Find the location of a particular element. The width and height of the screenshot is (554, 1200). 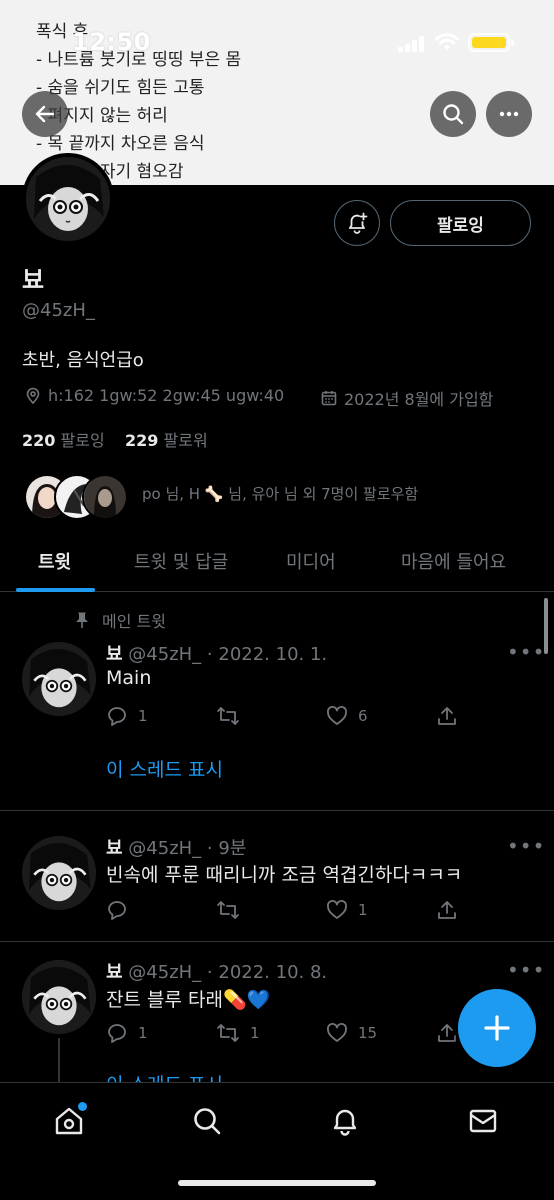

tweet-time: · 2022. 10. 8. is located at coordinates (267, 972).